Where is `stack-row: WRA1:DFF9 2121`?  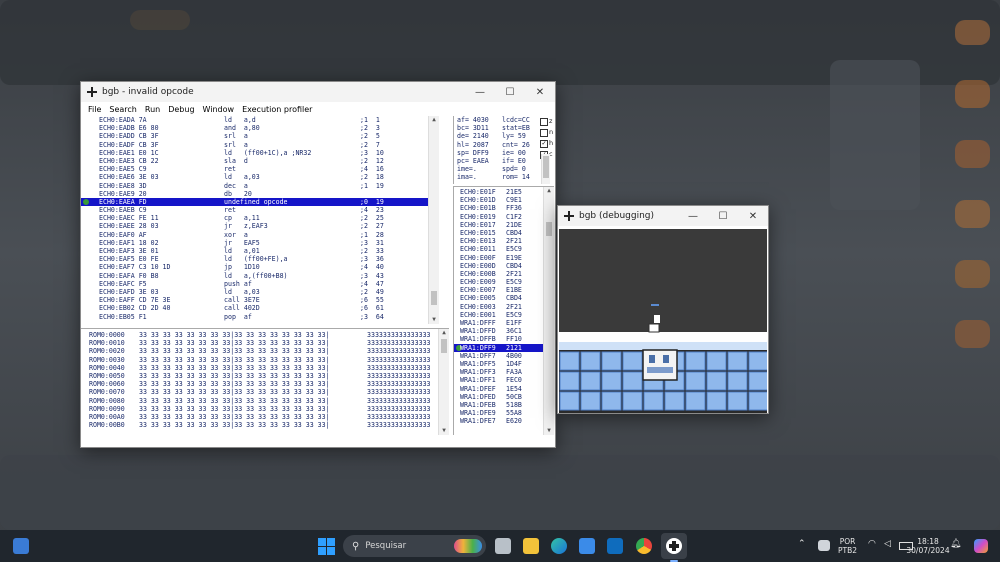 stack-row: WRA1:DFF9 2121 is located at coordinates (504, 347).